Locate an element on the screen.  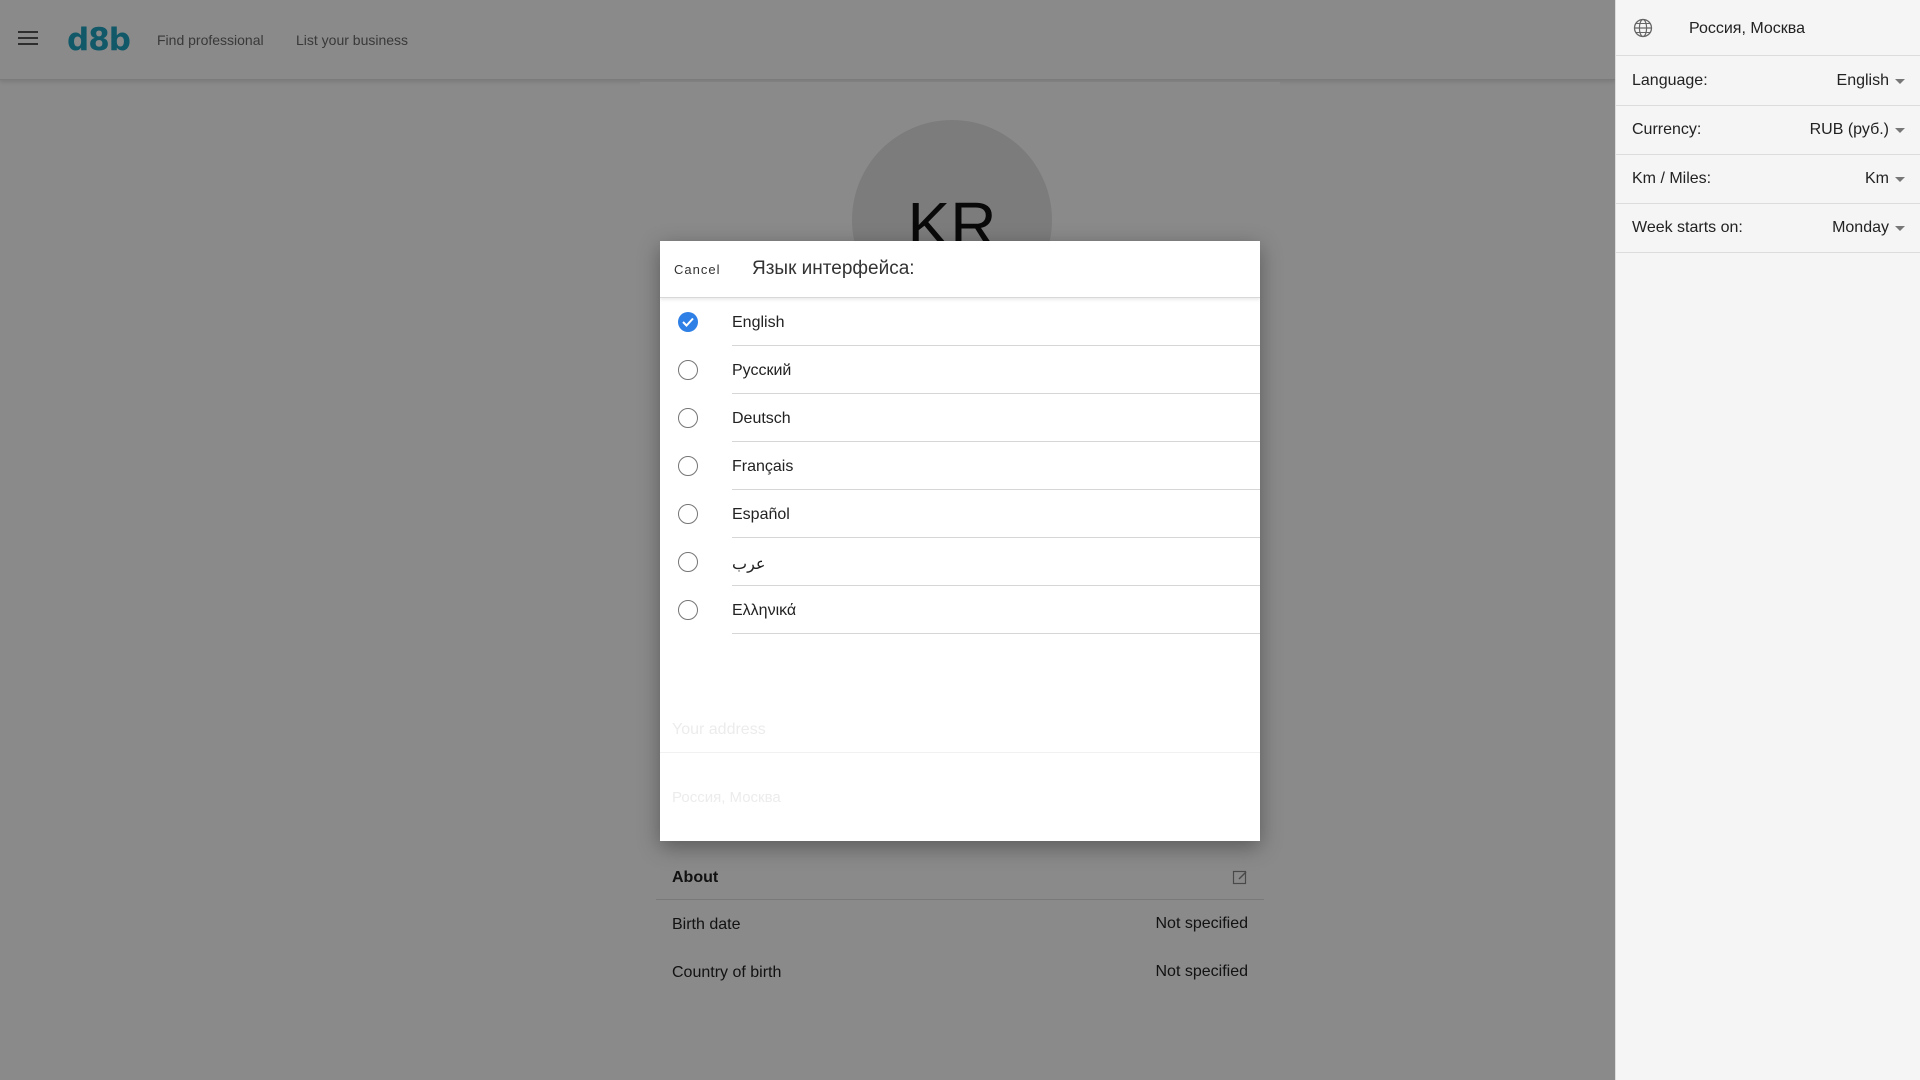
language-option-label: English is located at coordinates (758, 322).